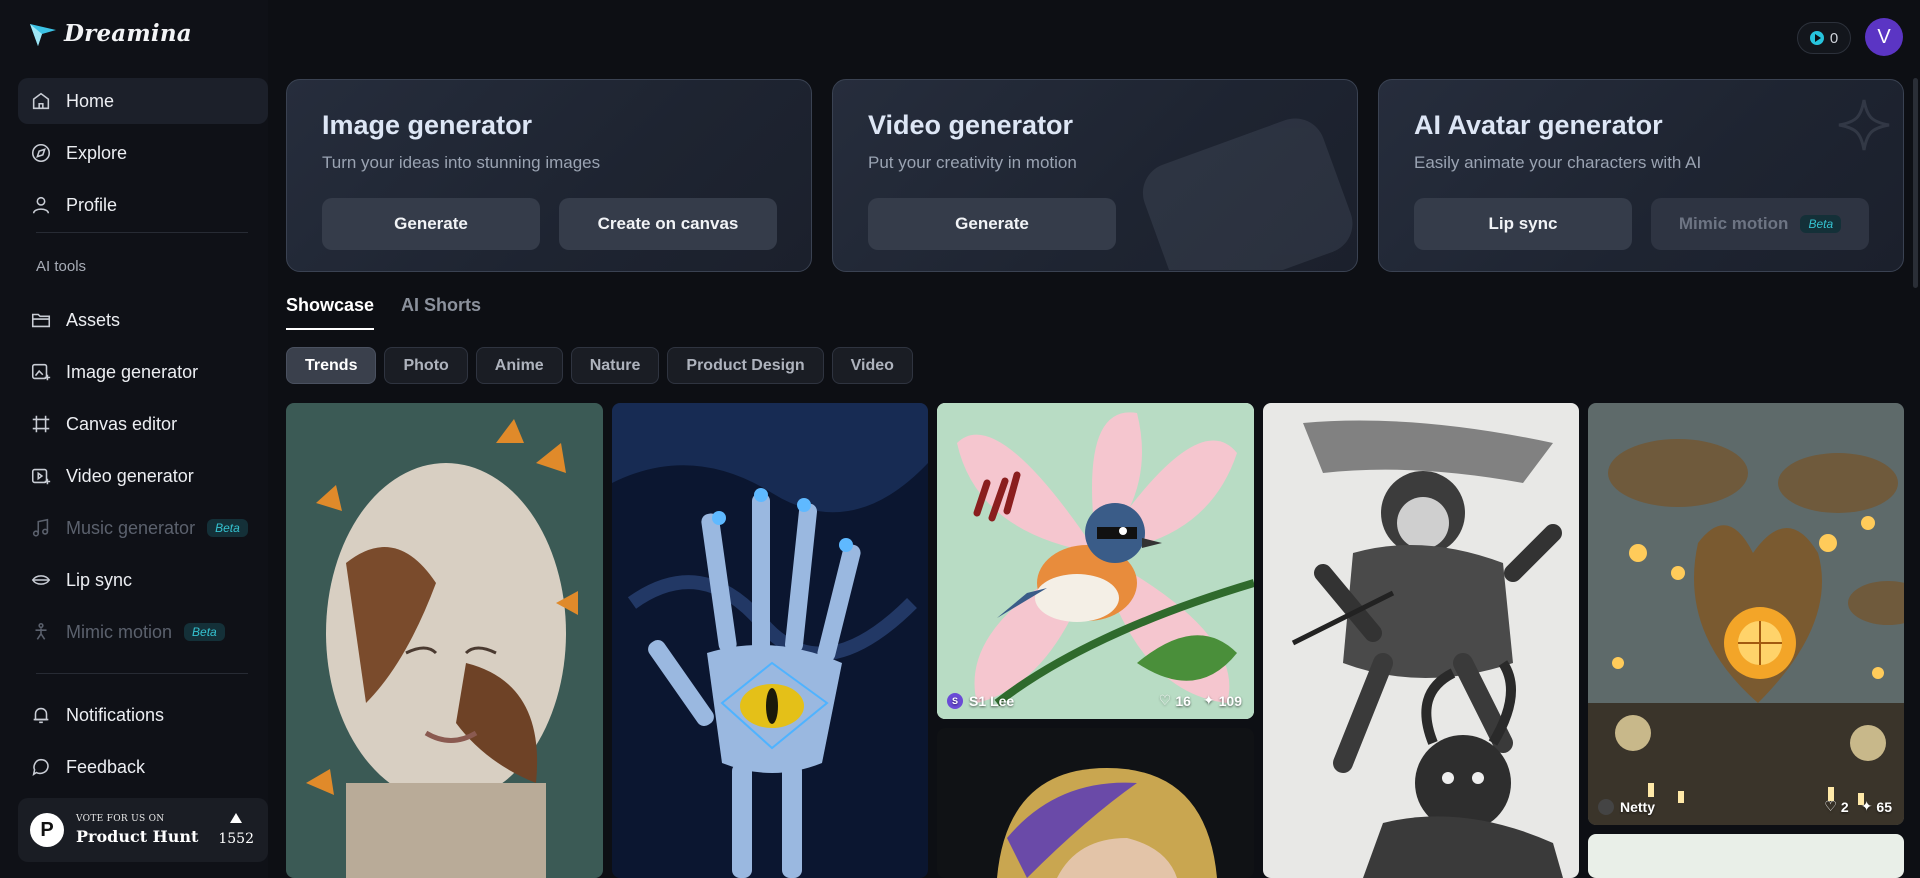  What do you see at coordinates (1915, 183) in the screenshot?
I see `scrollbar` at bounding box center [1915, 183].